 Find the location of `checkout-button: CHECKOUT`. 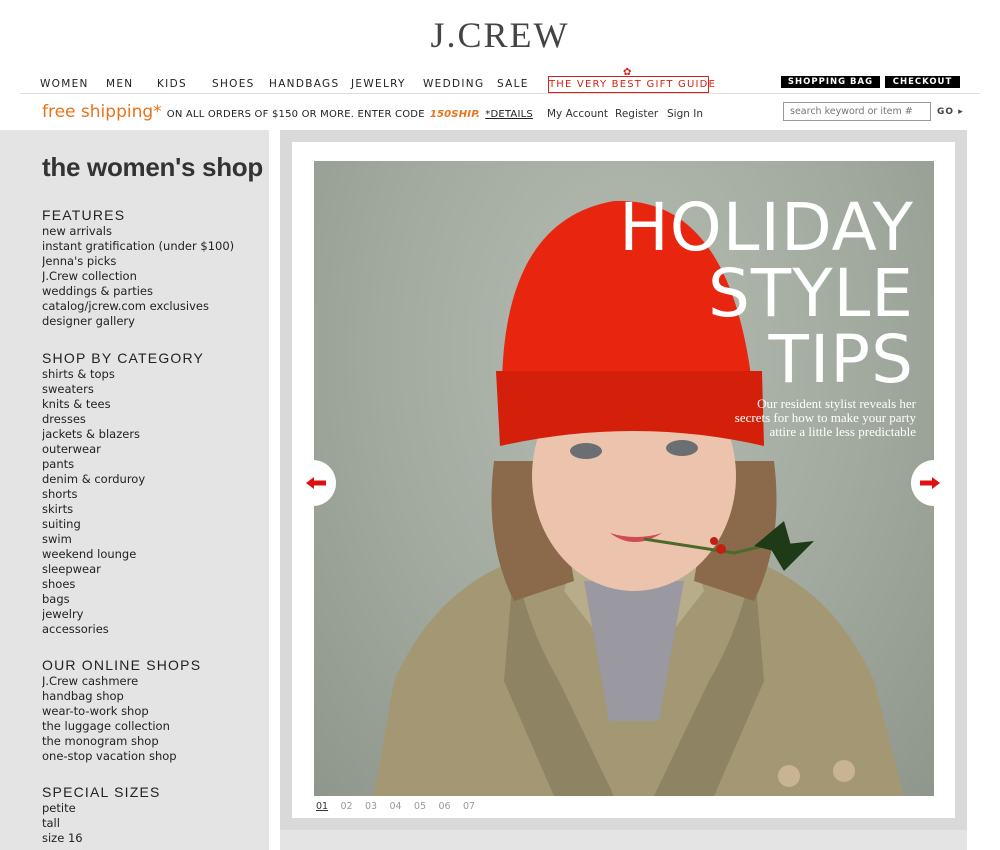

checkout-button: CHECKOUT is located at coordinates (922, 82).